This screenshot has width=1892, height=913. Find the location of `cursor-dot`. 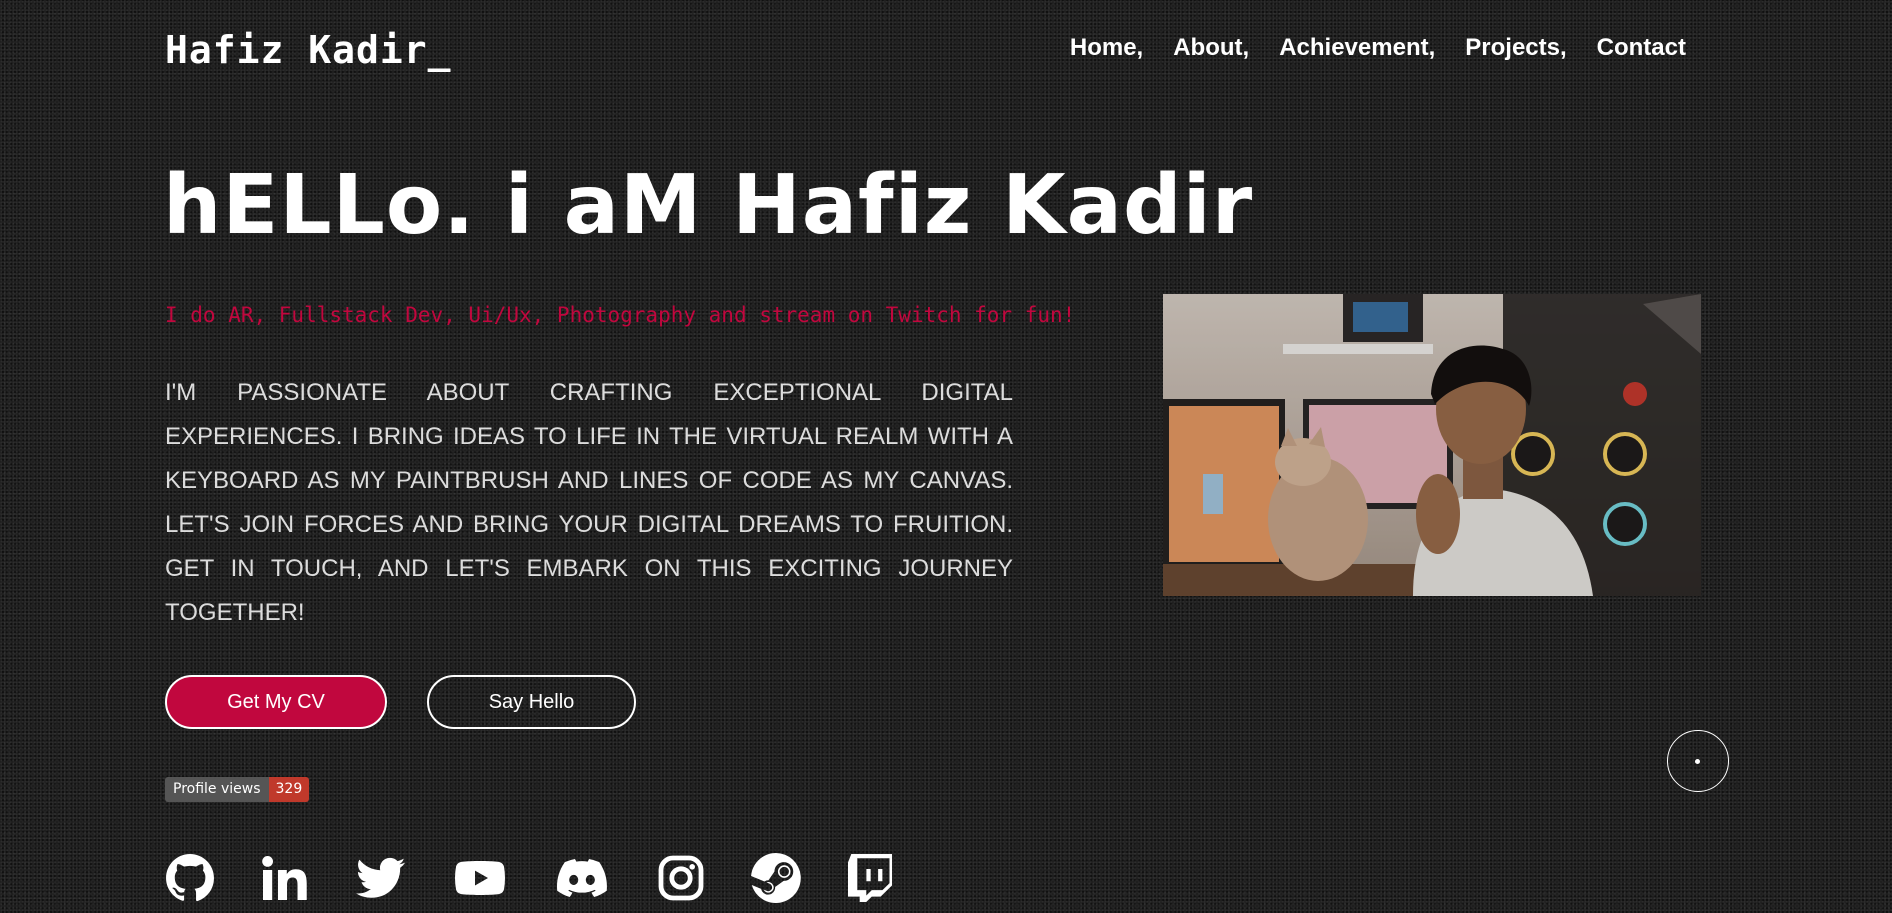

cursor-dot is located at coordinates (1697, 761).